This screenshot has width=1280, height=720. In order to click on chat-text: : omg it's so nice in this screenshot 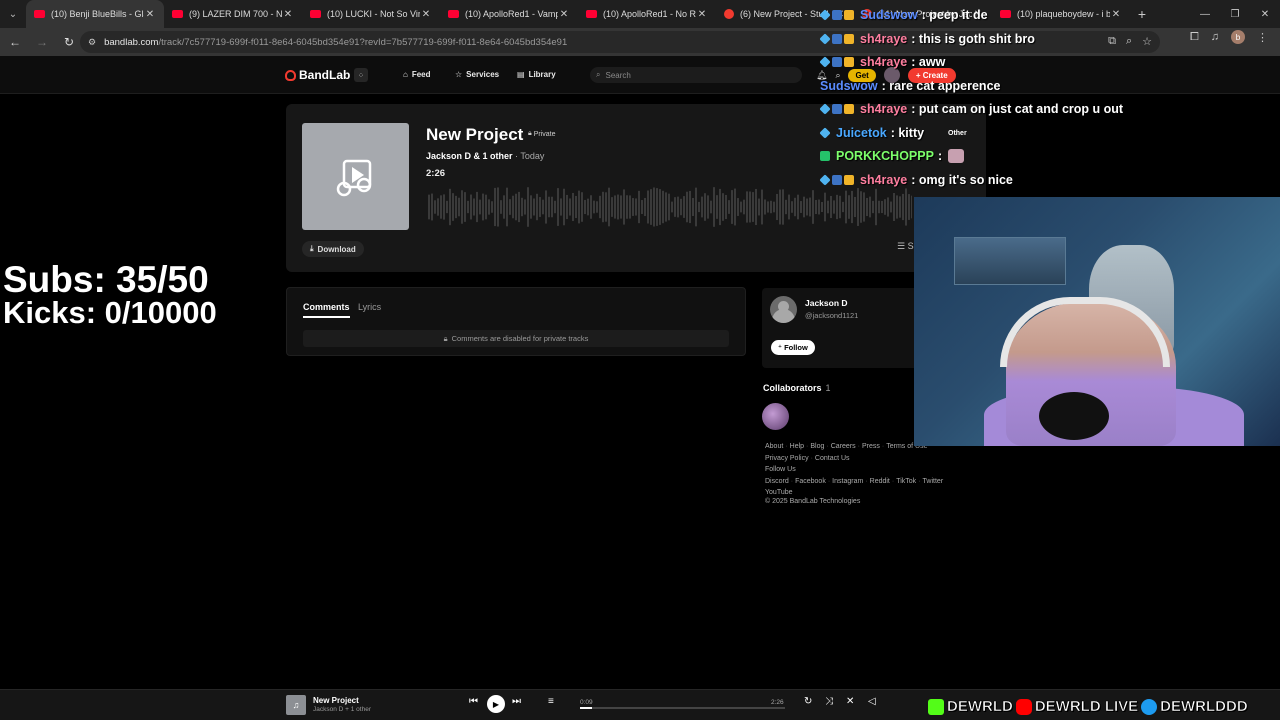, I will do `click(962, 179)`.